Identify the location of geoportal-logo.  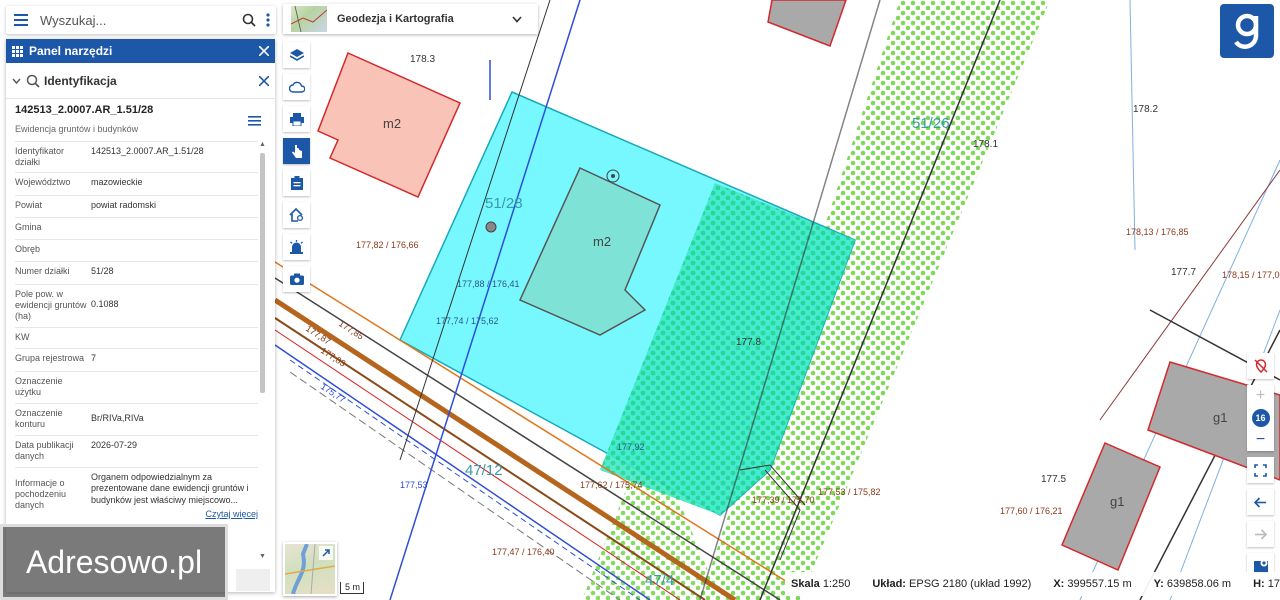
(1247, 31).